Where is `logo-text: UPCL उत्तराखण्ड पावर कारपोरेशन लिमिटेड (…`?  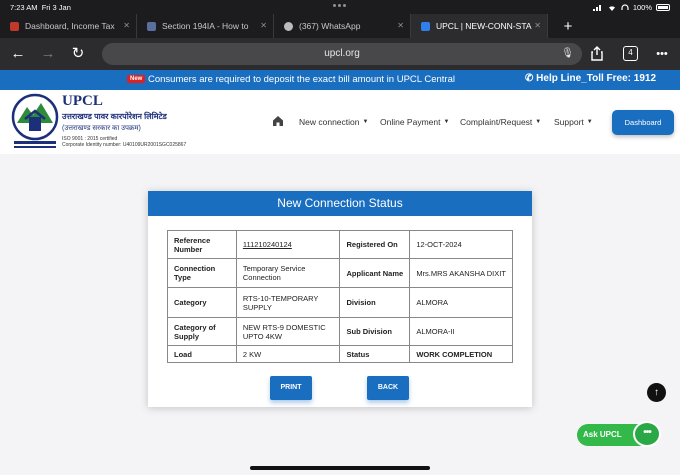
logo-text: UPCL उत्तराखण्ड पावर कारपोरेशन लिमिटेड (… is located at coordinates (124, 120).